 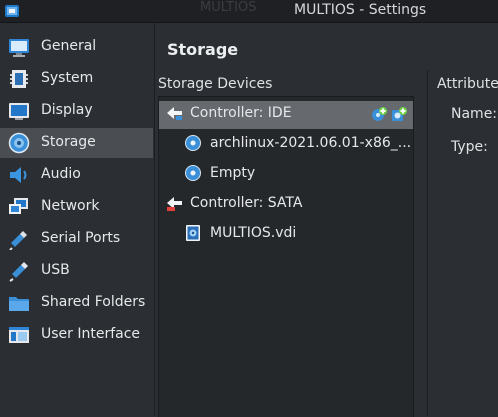 What do you see at coordinates (19, 79) in the screenshot?
I see `system-icon` at bounding box center [19, 79].